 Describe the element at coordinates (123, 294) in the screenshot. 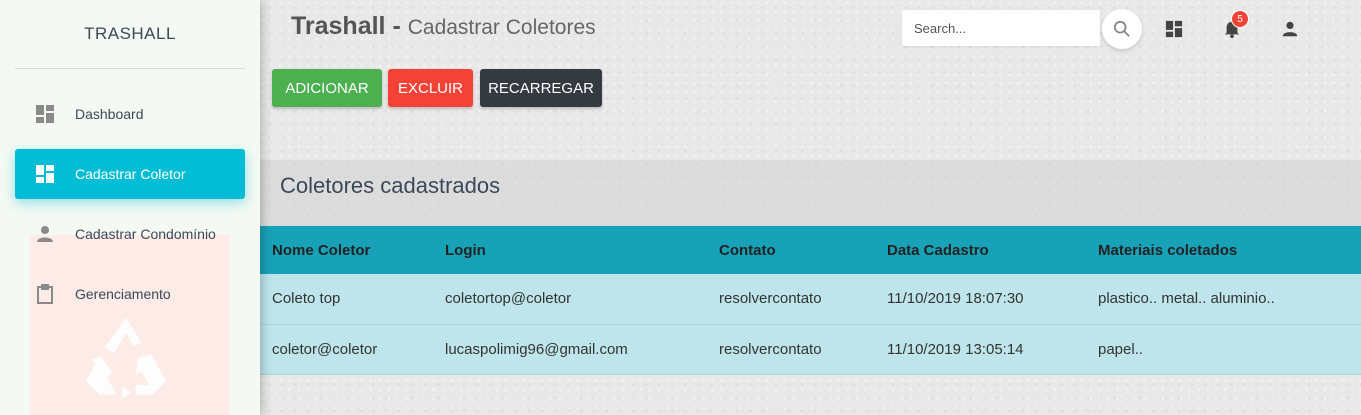

I see `sidebar-item-label: Gerenciamento` at that location.